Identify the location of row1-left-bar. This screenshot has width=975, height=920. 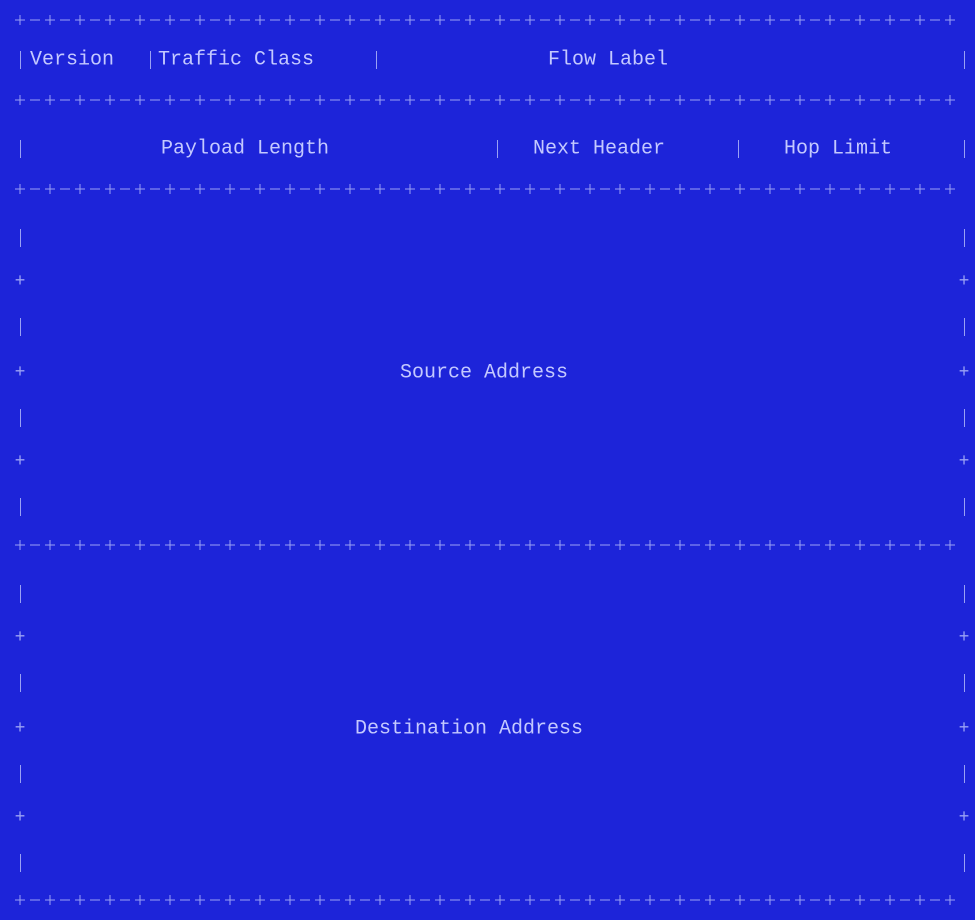
(20, 60).